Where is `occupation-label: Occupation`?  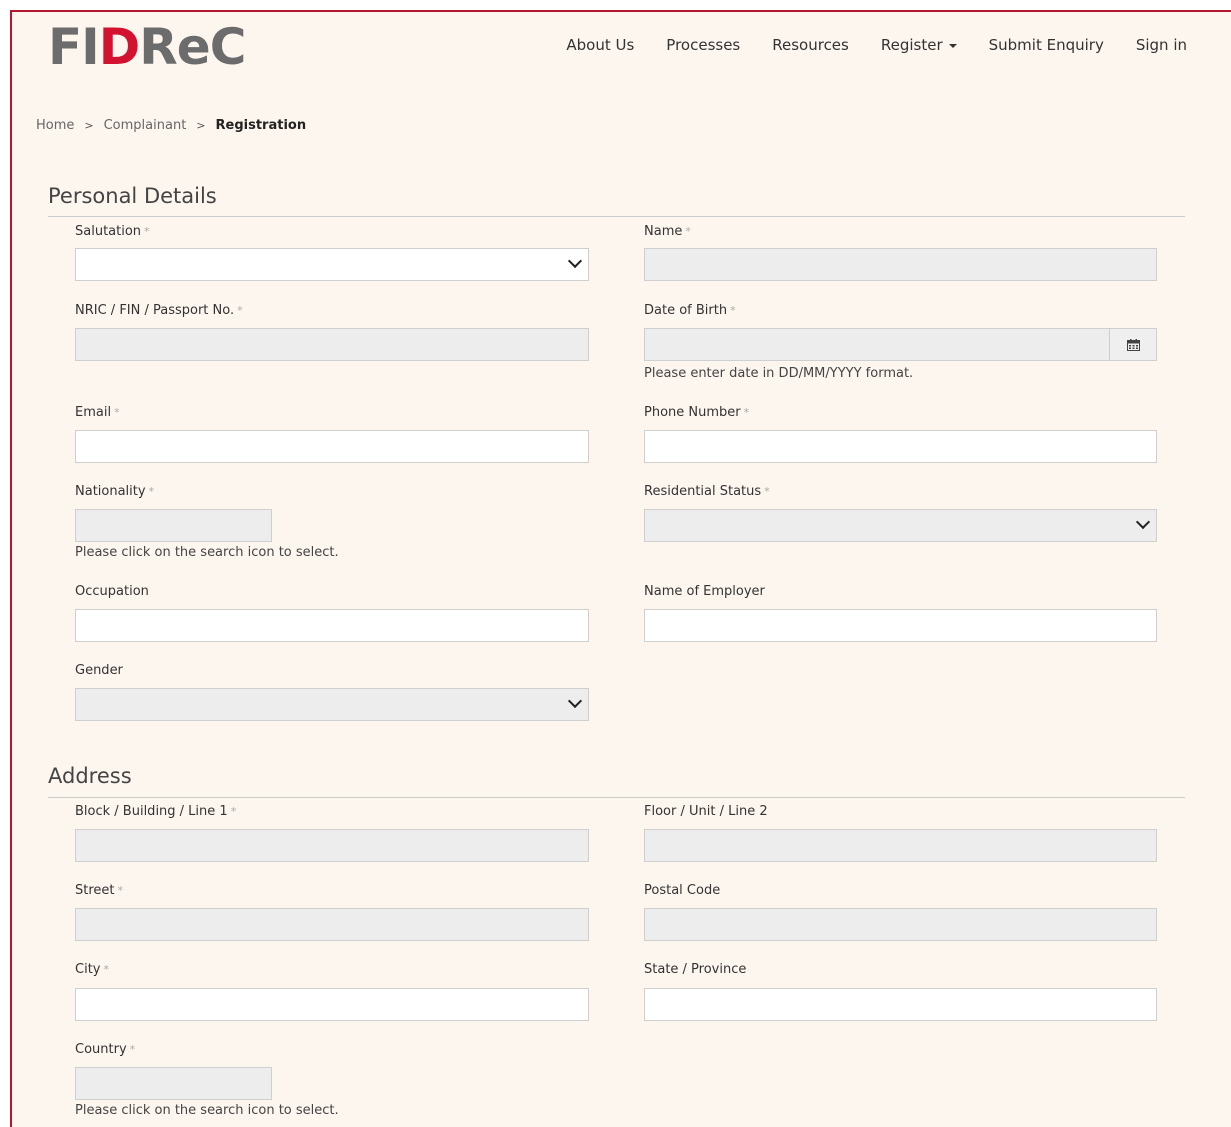 occupation-label: Occupation is located at coordinates (112, 591).